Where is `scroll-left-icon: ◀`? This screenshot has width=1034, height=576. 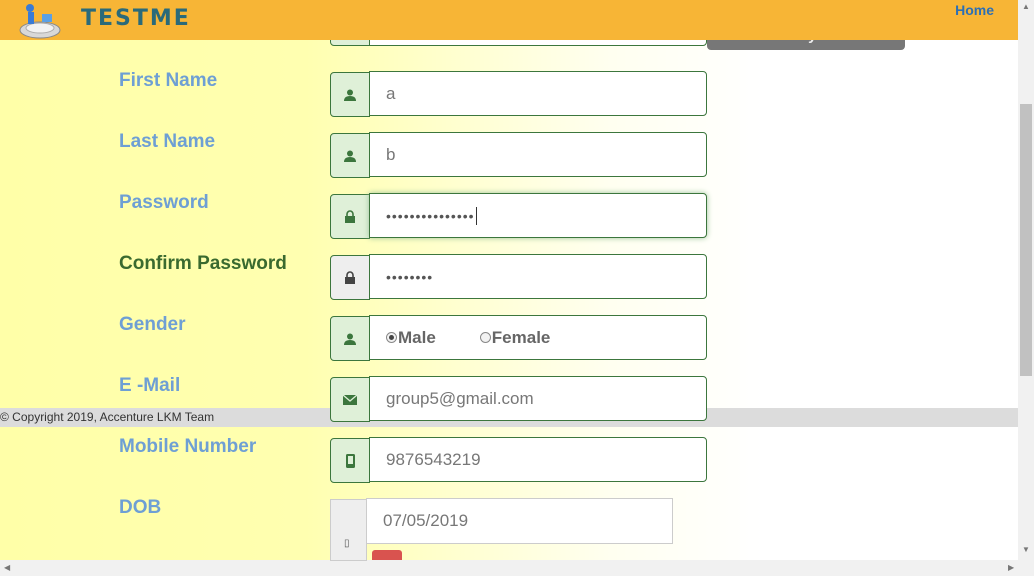
scroll-left-icon: ◀ is located at coordinates (7, 567).